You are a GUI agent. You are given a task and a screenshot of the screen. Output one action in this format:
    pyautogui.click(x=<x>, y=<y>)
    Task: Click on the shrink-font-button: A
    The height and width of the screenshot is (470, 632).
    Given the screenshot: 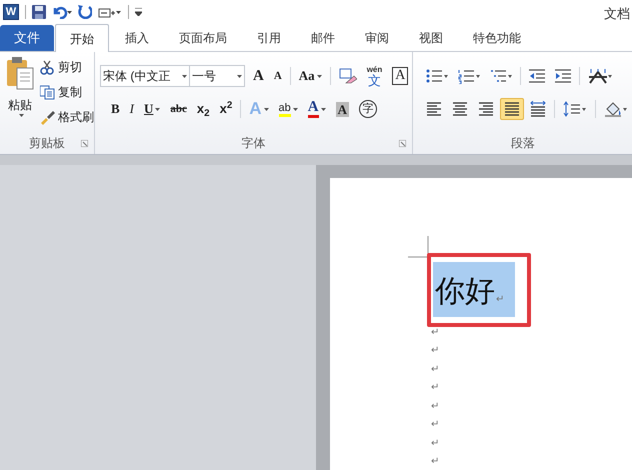 What is the action you would take?
    pyautogui.click(x=278, y=76)
    